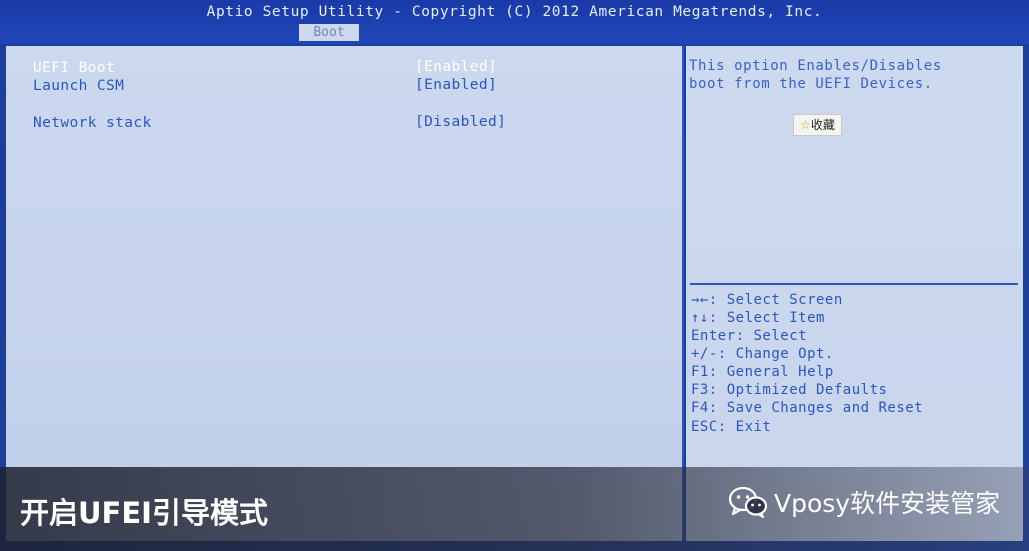  I want to click on watermark-text: Vposy软件安装管家, so click(887, 503).